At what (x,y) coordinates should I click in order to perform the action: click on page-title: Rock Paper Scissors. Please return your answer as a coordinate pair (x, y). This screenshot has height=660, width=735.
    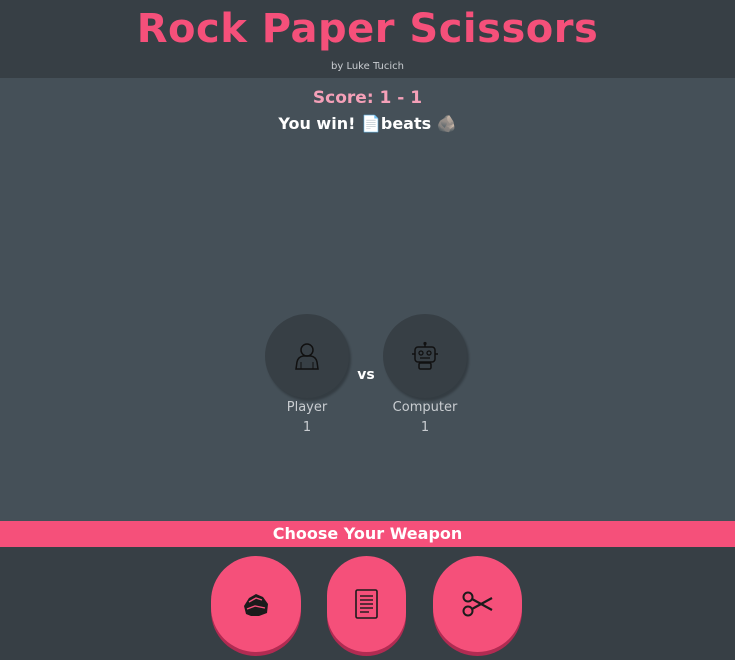
    Looking at the image, I should click on (367, 29).